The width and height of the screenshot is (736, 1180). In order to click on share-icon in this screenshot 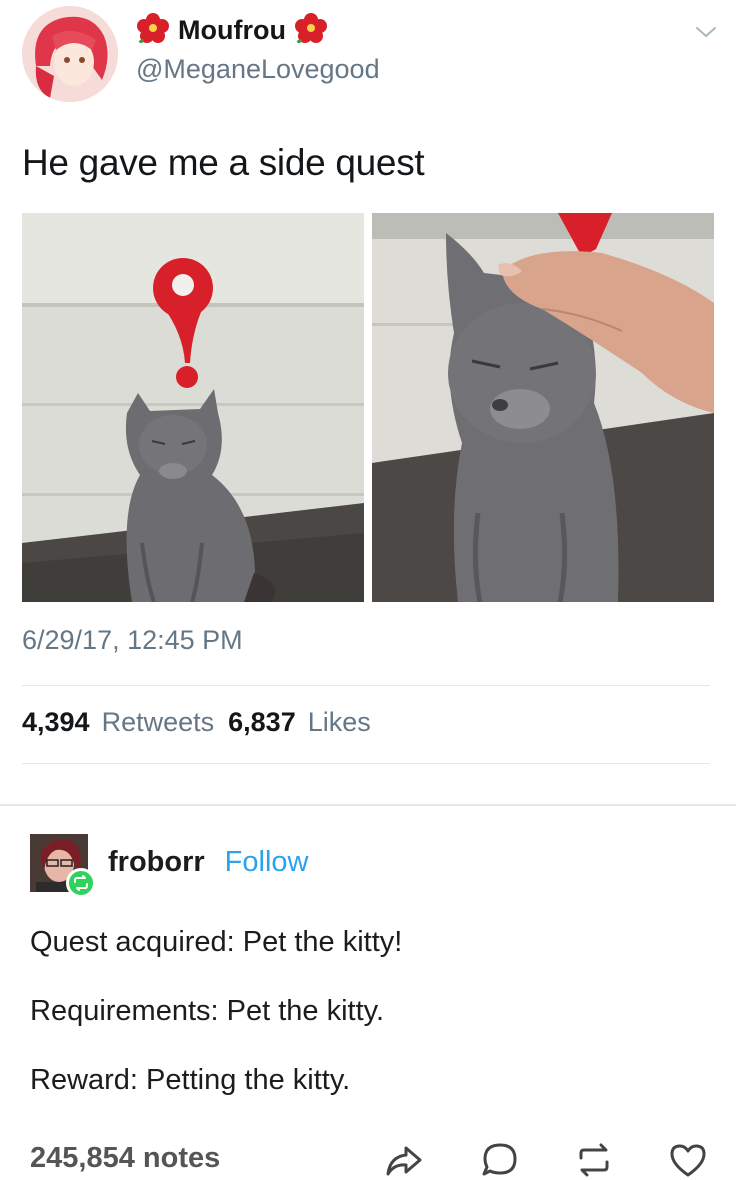, I will do `click(404, 1160)`.